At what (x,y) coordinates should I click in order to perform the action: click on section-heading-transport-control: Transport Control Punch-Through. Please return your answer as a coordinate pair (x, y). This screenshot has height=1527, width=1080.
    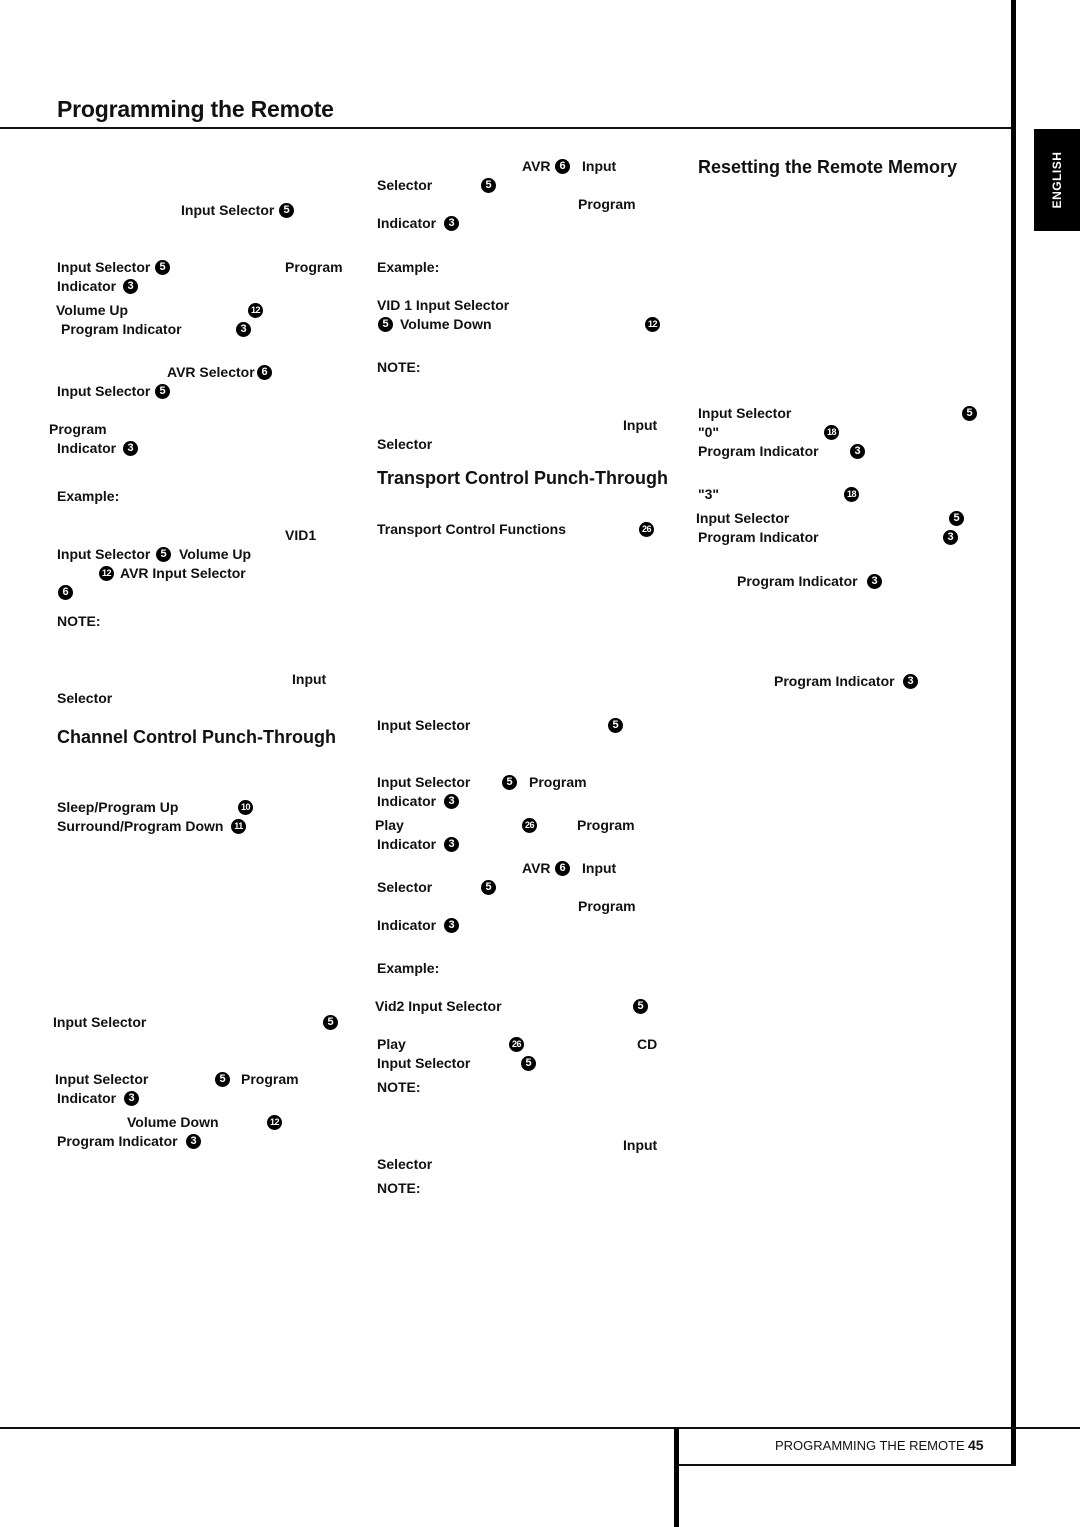
    Looking at the image, I should click on (522, 478).